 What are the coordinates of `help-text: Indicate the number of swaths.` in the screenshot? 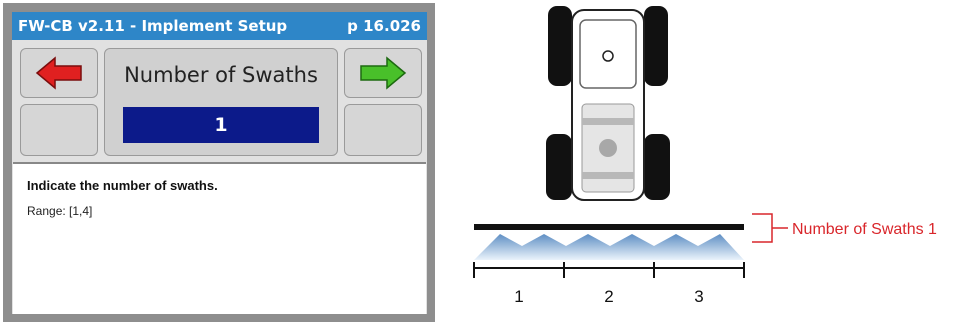 It's located at (122, 185).